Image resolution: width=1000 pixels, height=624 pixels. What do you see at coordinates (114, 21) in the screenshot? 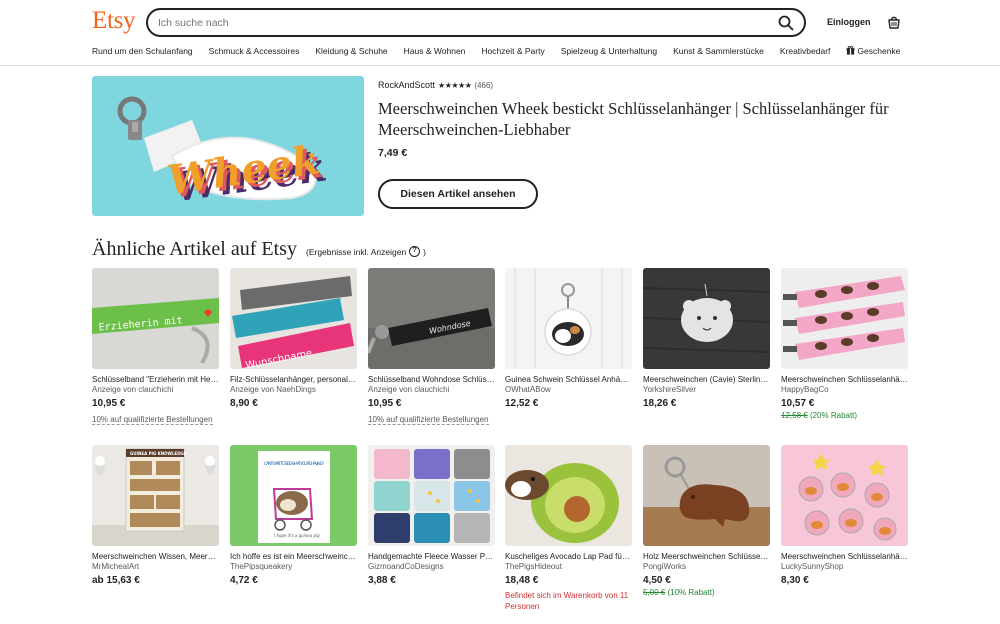
I see `etsy-logo: Etsy` at bounding box center [114, 21].